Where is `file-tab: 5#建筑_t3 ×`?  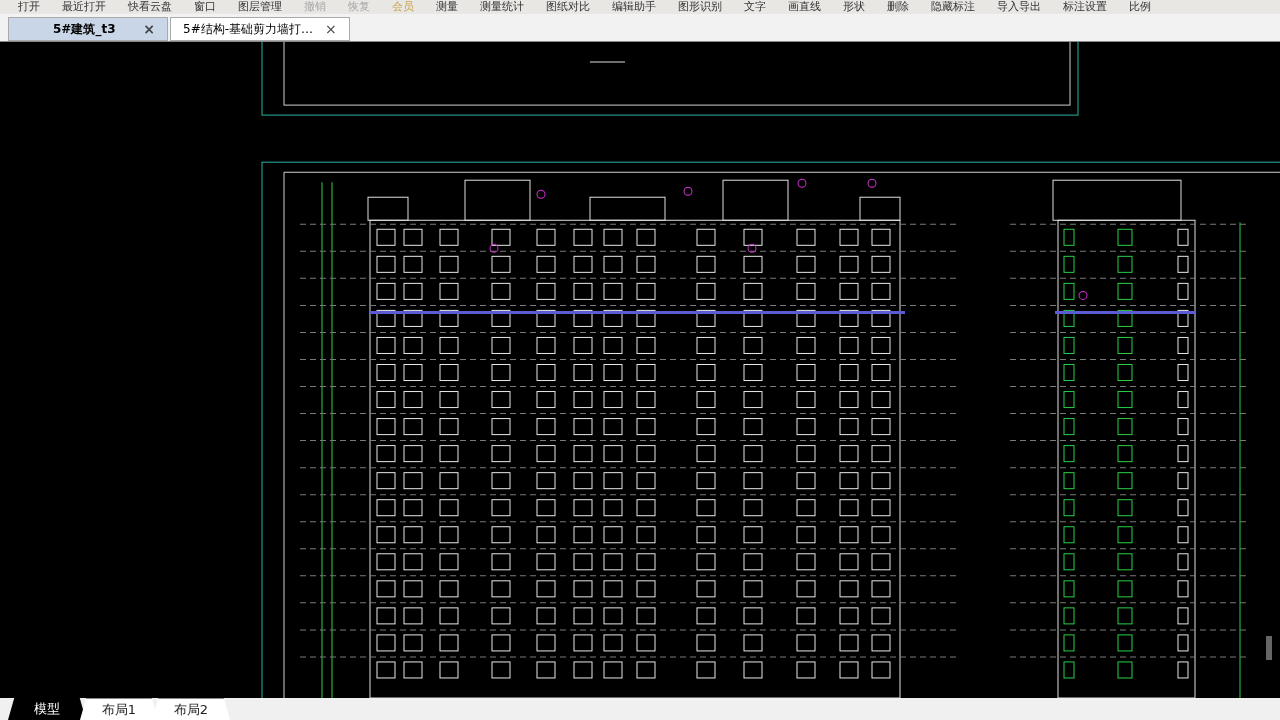 file-tab: 5#建筑_t3 × is located at coordinates (88, 29).